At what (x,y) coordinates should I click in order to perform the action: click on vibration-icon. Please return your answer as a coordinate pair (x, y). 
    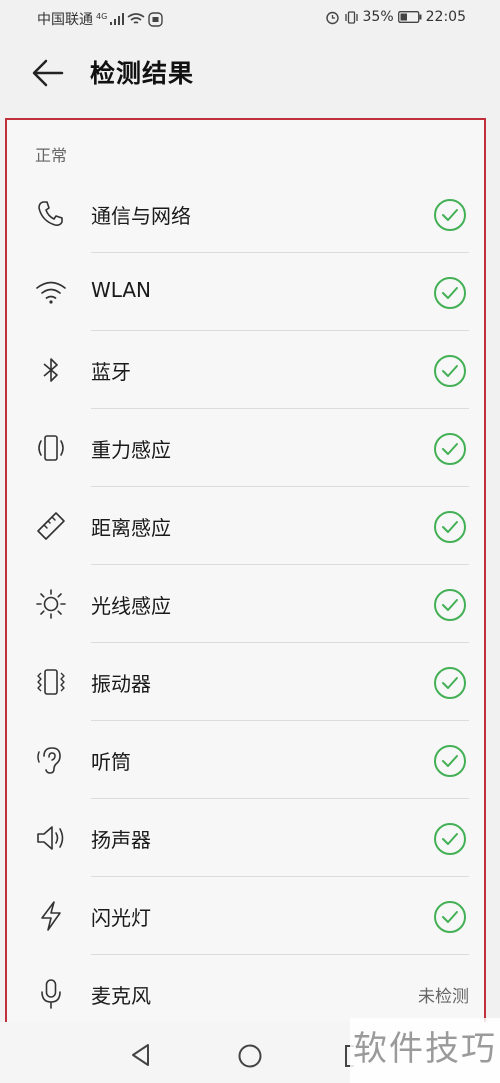
    Looking at the image, I should click on (51, 682).